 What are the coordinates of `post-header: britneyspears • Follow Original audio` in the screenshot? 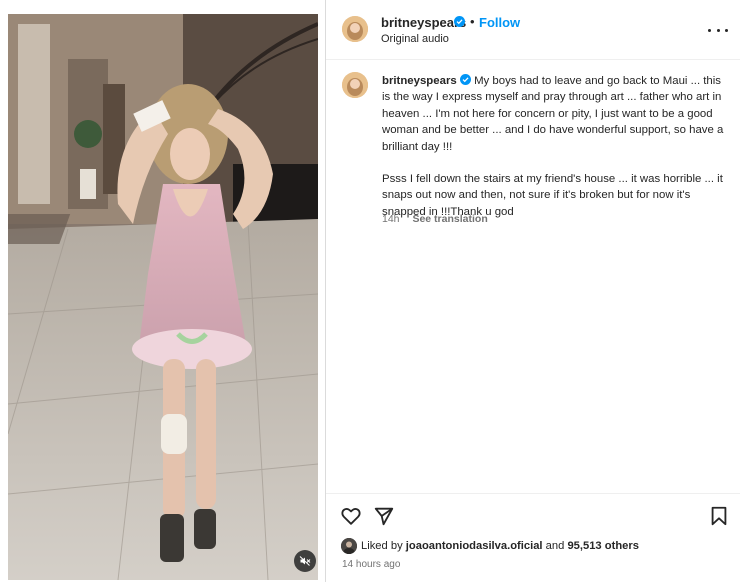 It's located at (533, 30).